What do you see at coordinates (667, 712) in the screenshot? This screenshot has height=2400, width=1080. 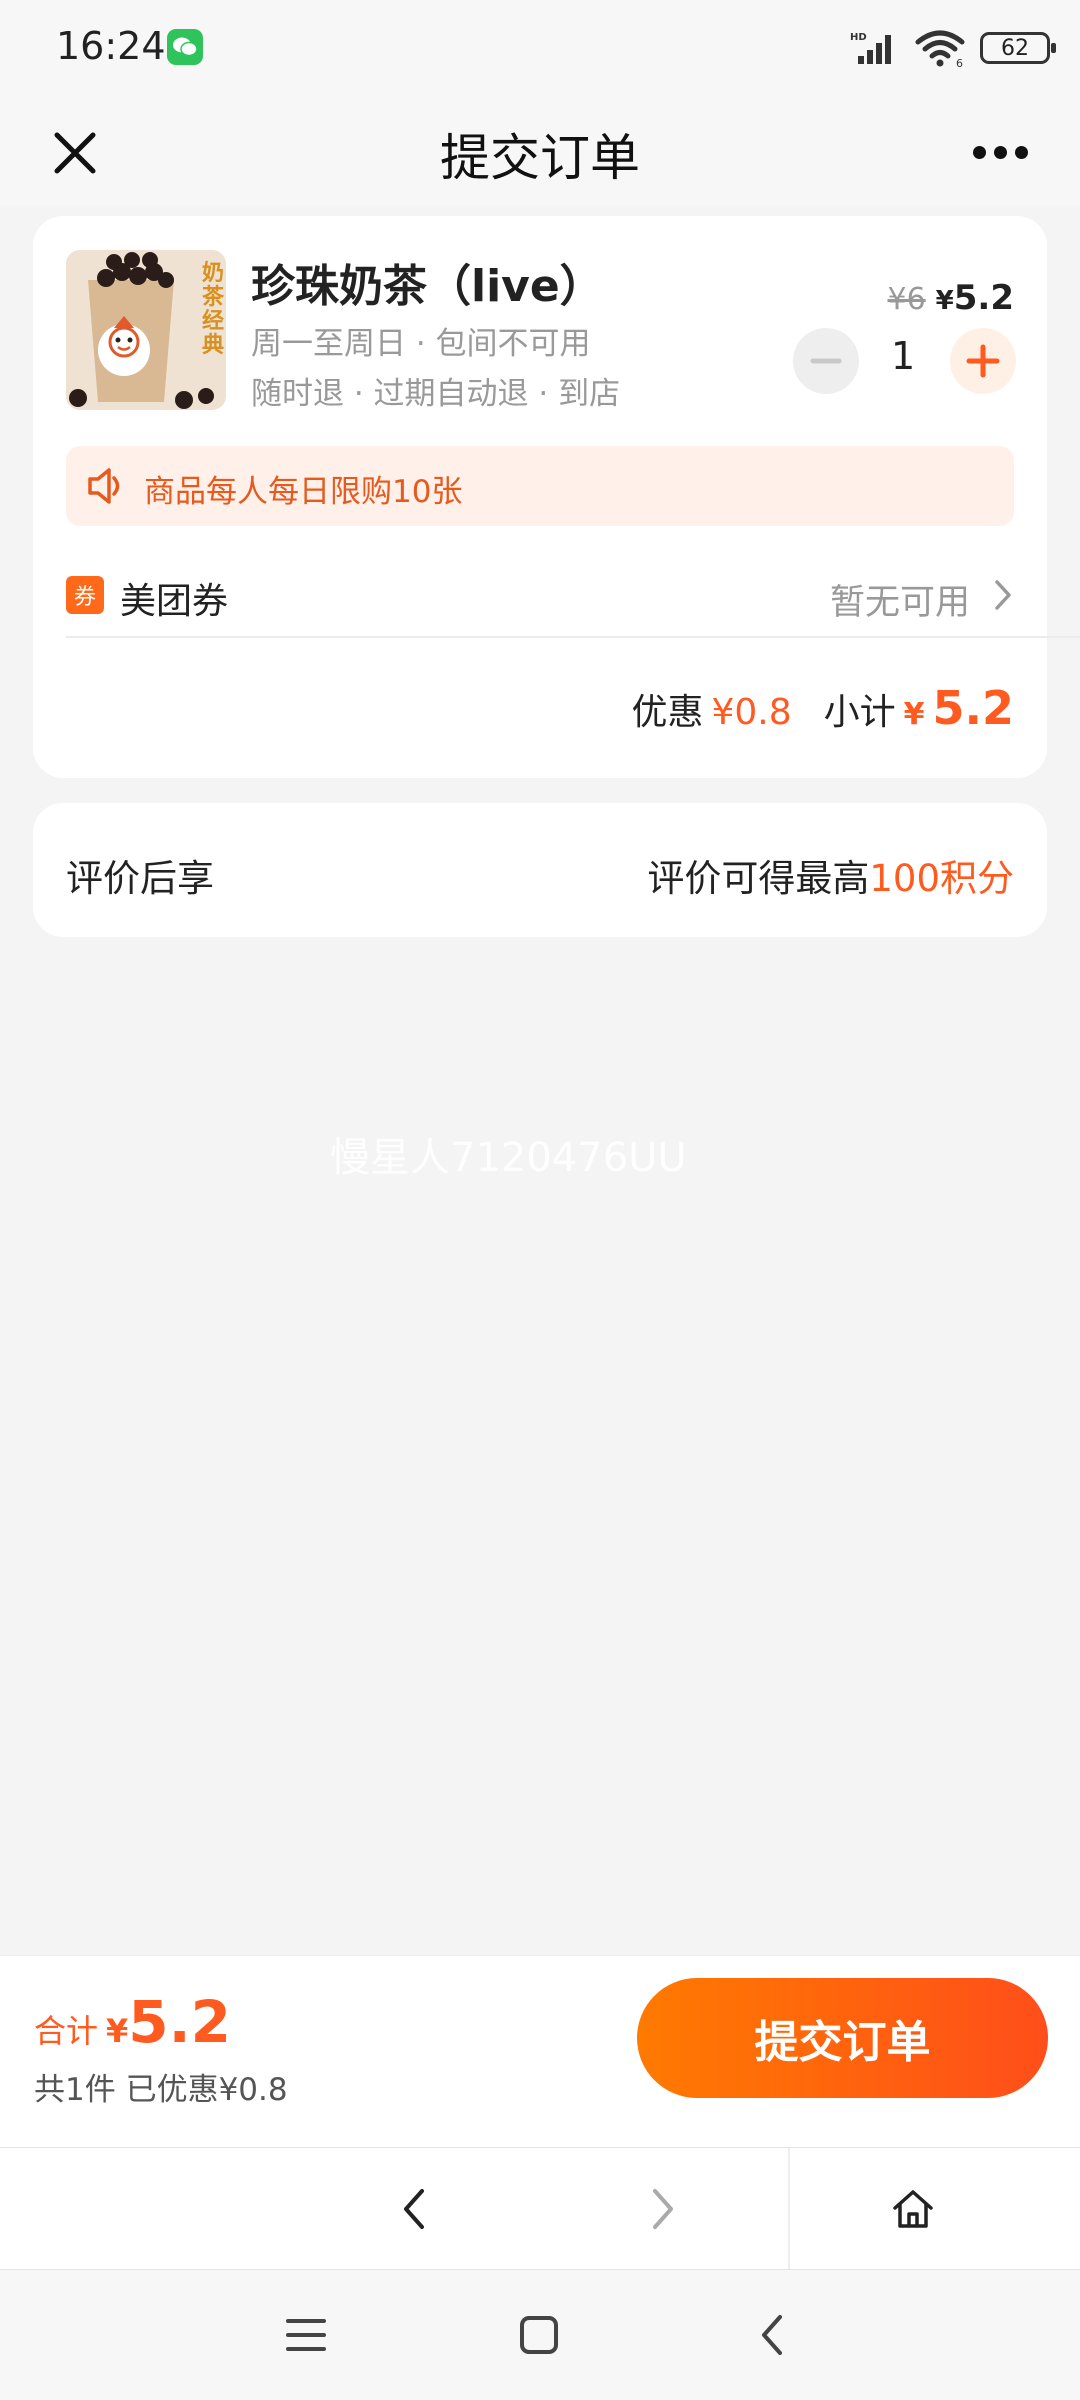 I see `discount-label: 优惠` at bounding box center [667, 712].